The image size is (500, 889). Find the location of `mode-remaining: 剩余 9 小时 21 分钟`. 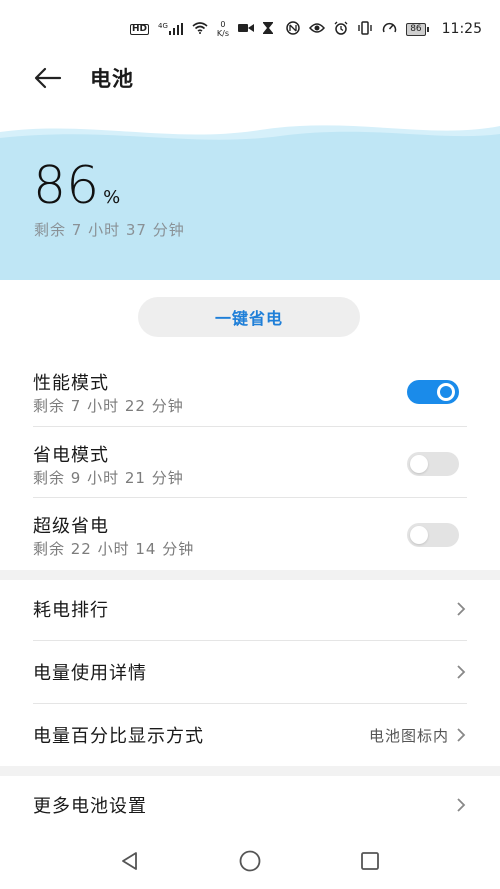

mode-remaining: 剩余 9 小时 21 分钟 is located at coordinates (108, 478).